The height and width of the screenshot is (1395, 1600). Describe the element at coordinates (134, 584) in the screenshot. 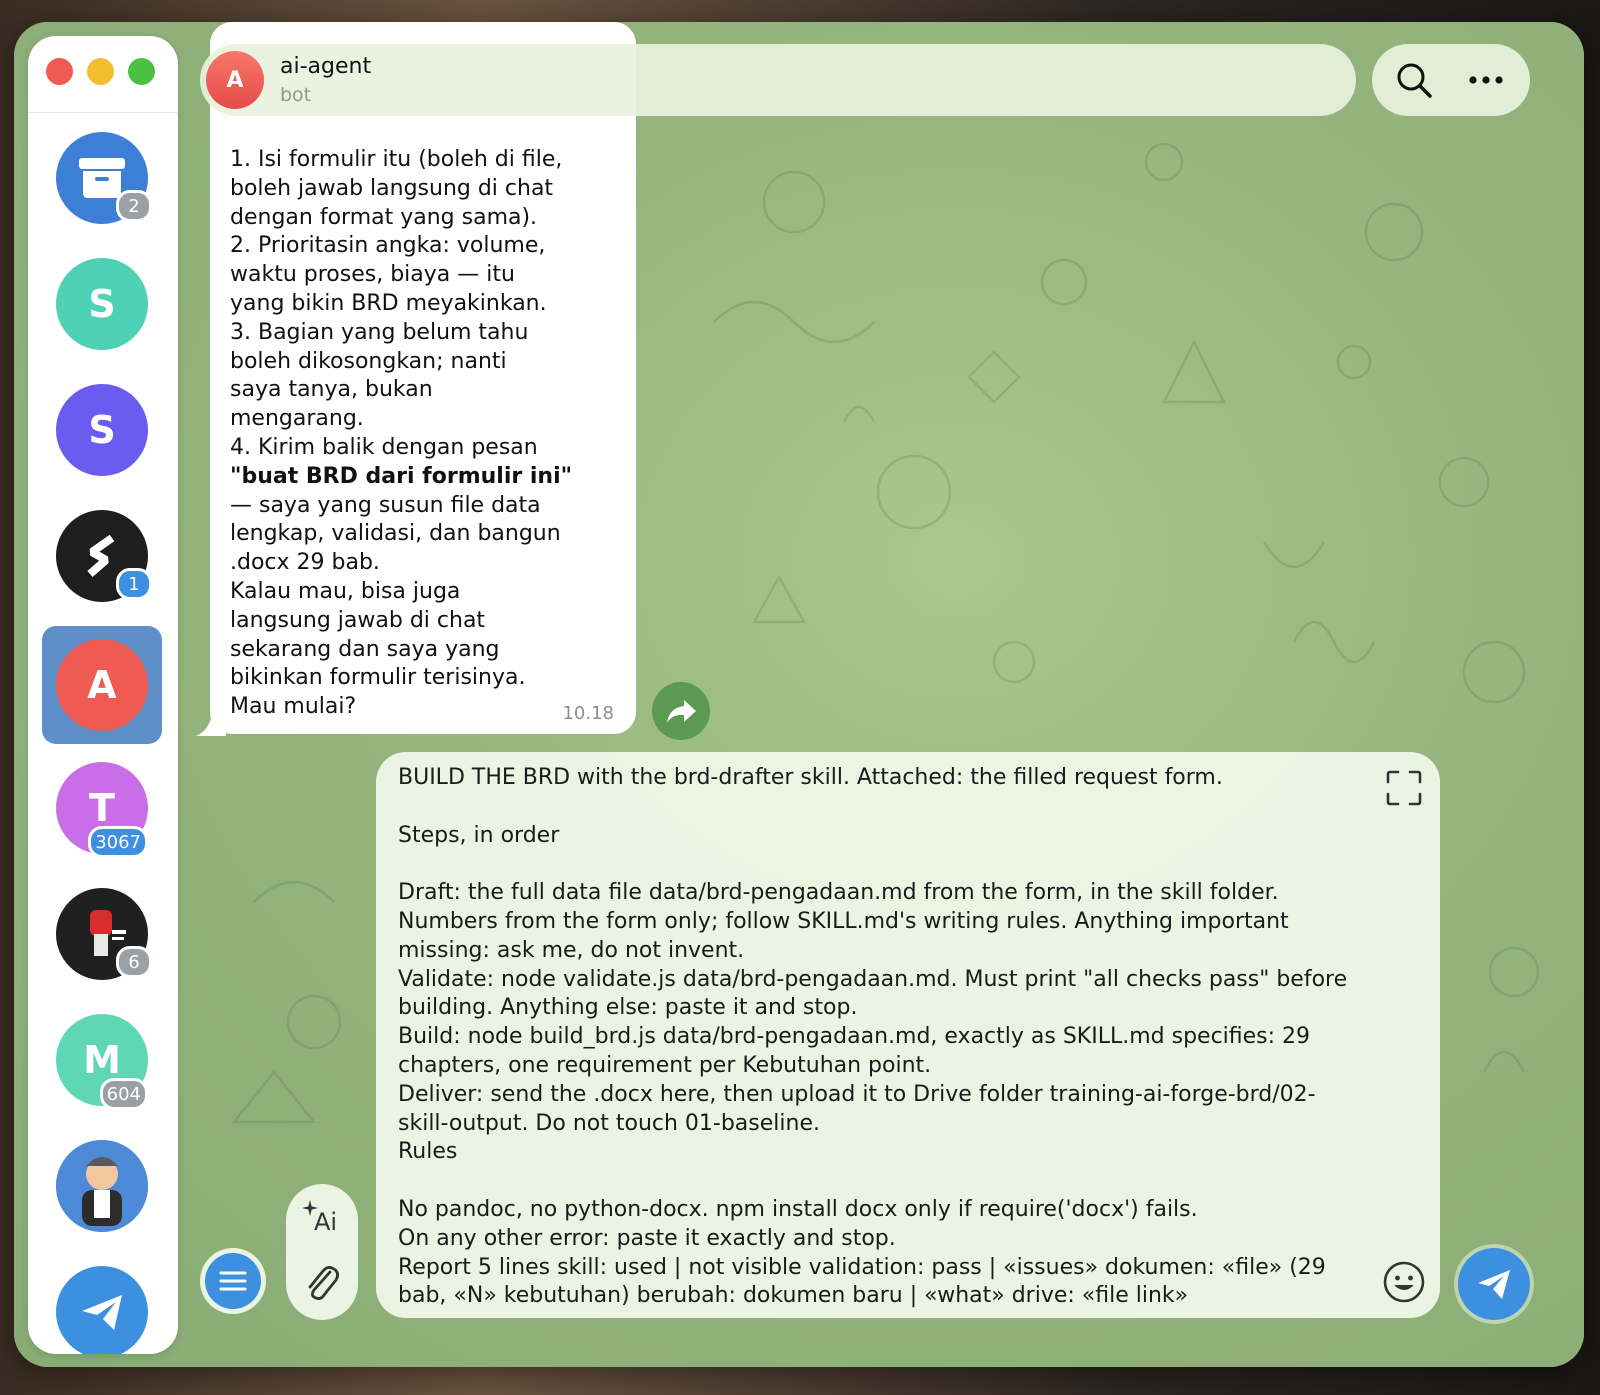

I see `unread-badge: 1` at that location.